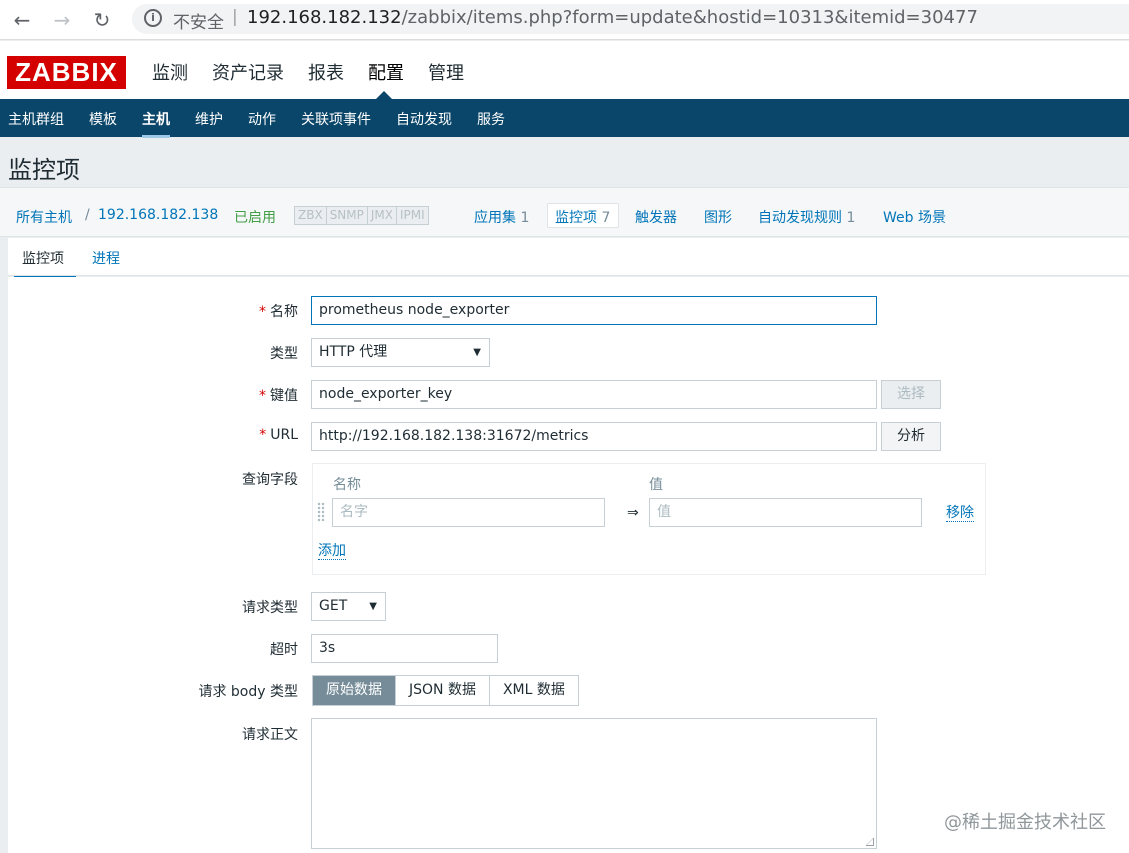 This screenshot has width=1129, height=853. I want to click on page-title: 监控项, so click(44, 170).